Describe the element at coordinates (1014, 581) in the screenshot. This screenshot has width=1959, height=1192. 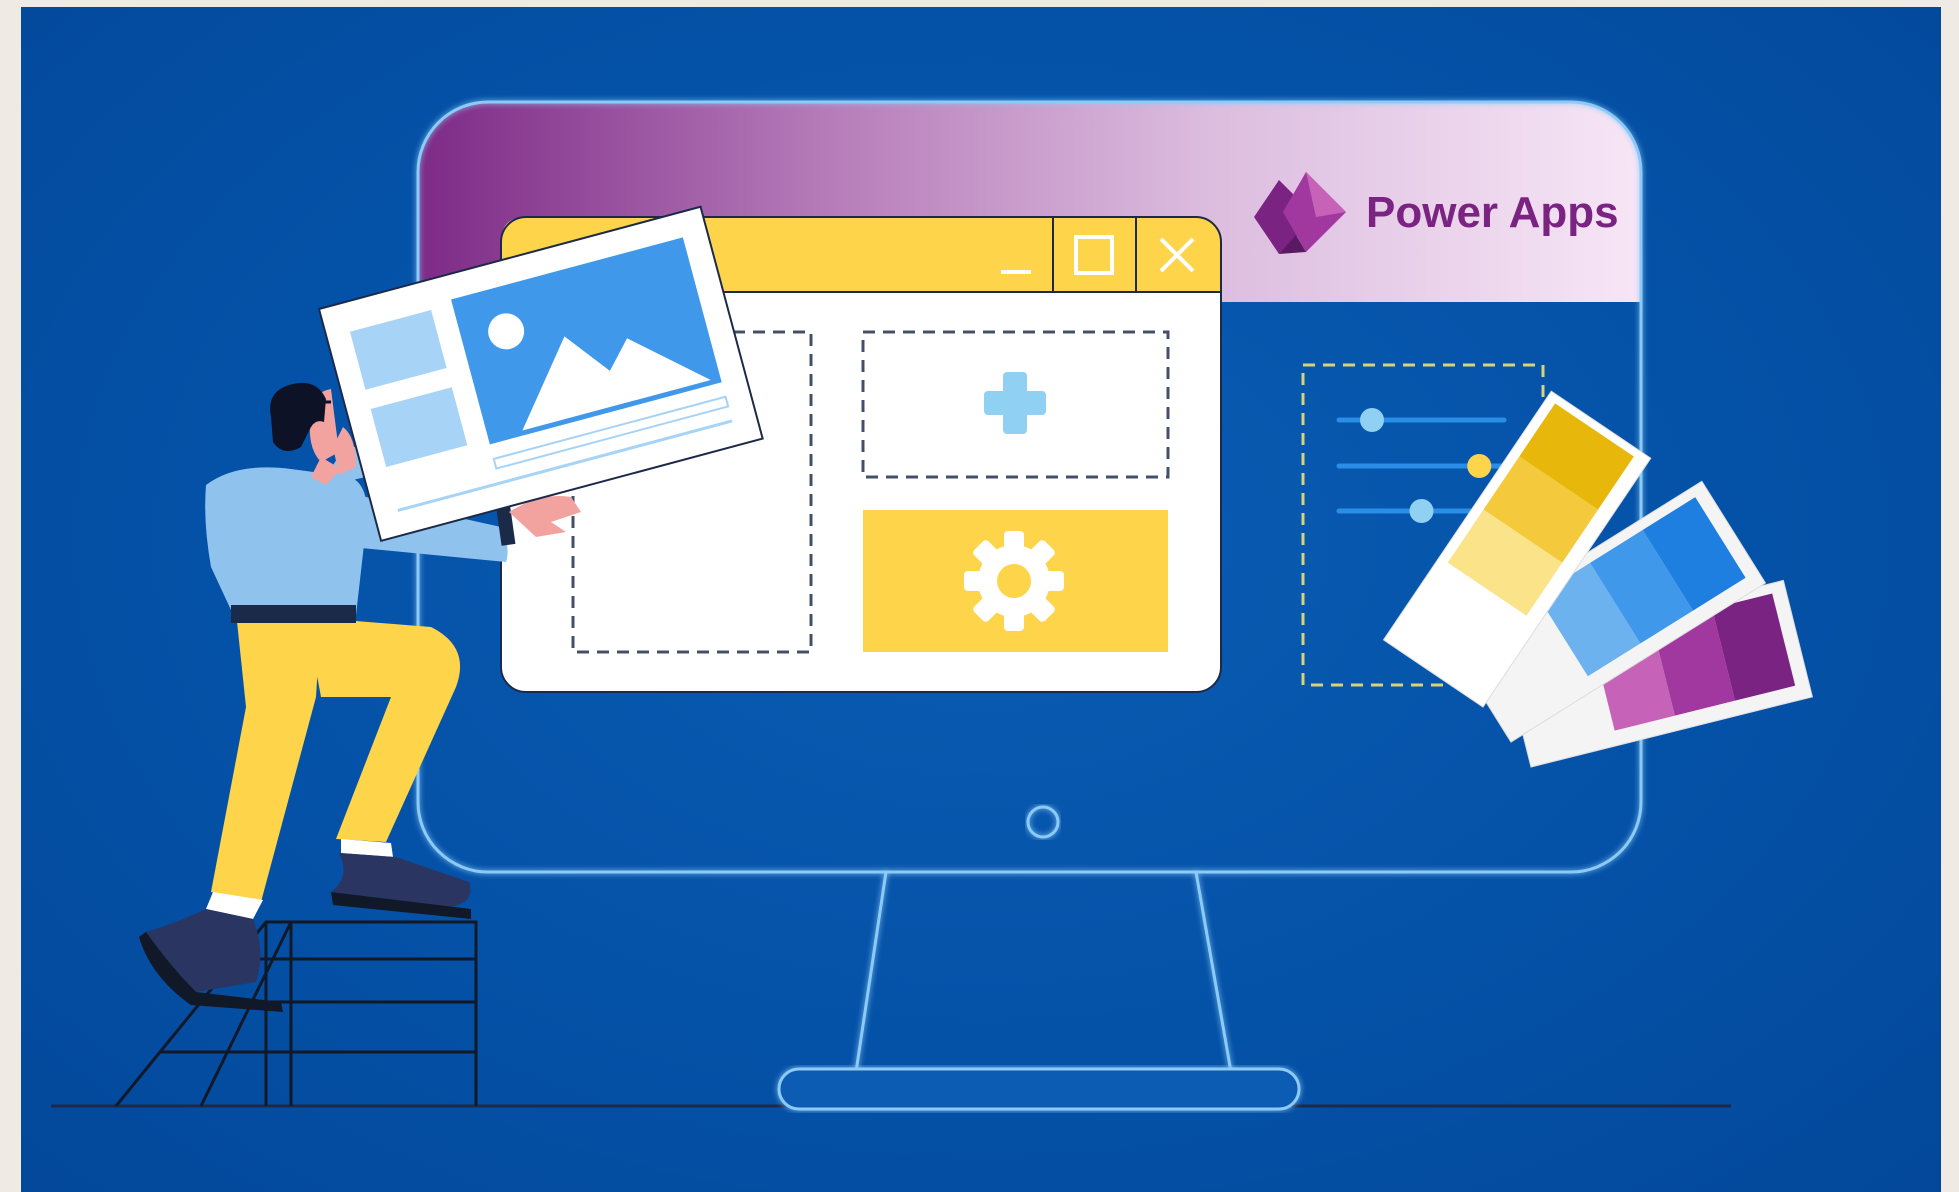
I see `gear-icon` at that location.